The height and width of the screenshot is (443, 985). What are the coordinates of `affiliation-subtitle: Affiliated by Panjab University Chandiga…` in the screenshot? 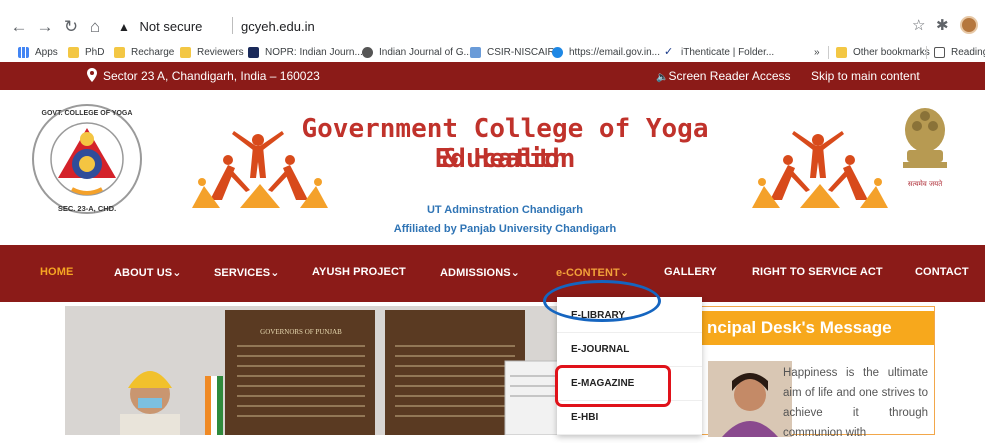 It's located at (505, 229).